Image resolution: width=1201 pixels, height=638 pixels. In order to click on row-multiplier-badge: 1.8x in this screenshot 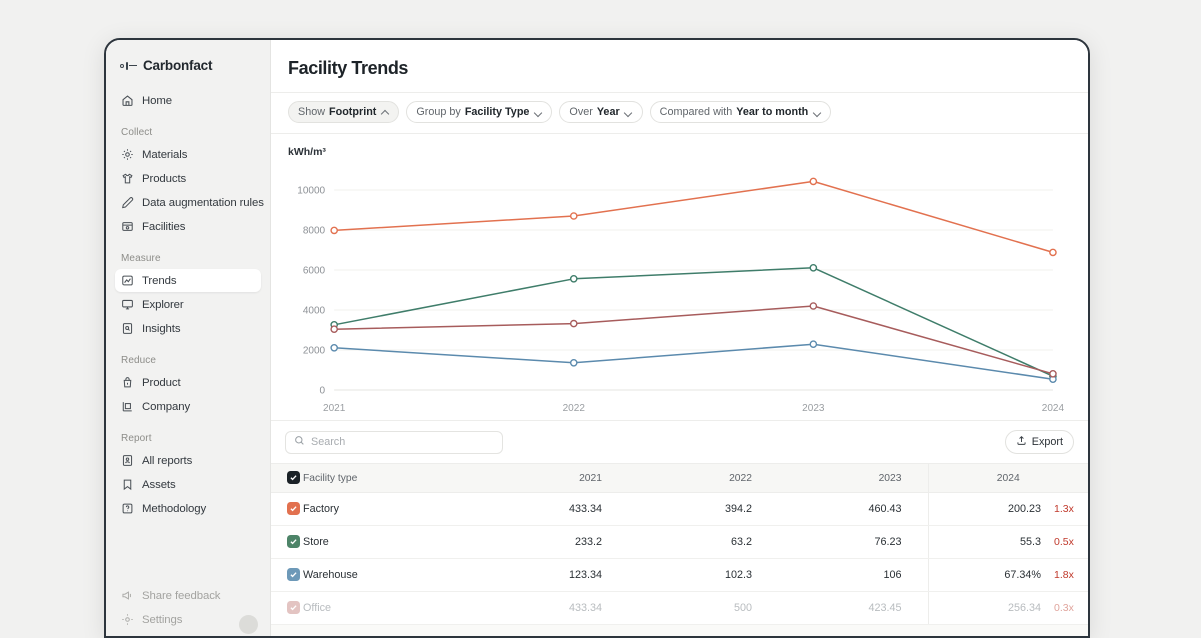, I will do `click(1064, 575)`.